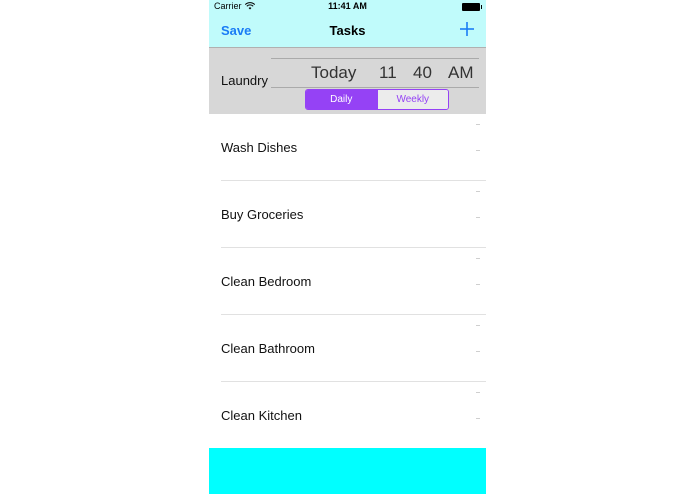  I want to click on task-row: Clean Bedroom, so click(353, 281).